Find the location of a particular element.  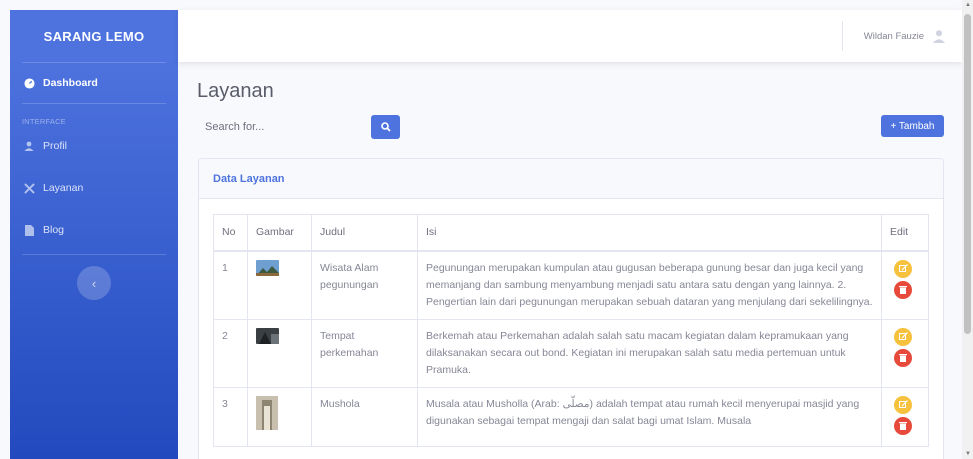

user-icon is located at coordinates (29, 146).